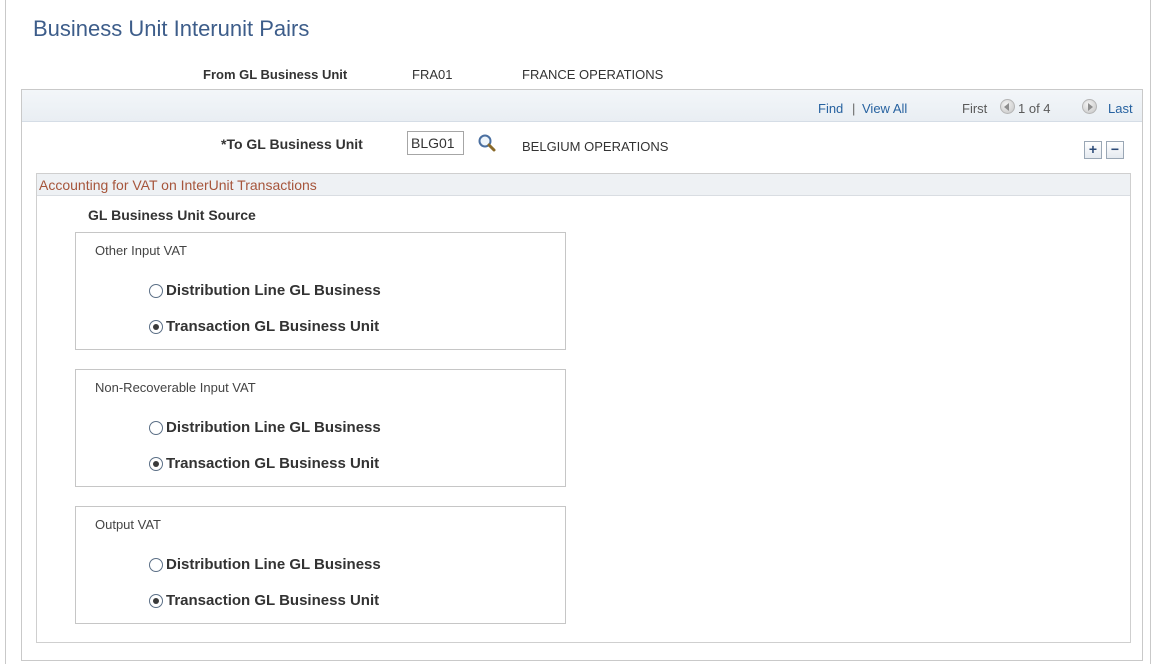  Describe the element at coordinates (435, 143) in the screenshot. I see `to-unit-input` at that location.